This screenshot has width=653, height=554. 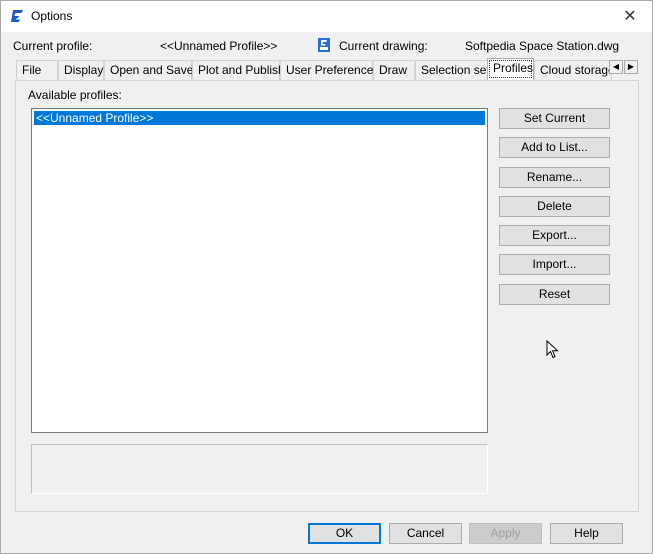 I want to click on tab-display: Display, so click(x=81, y=70).